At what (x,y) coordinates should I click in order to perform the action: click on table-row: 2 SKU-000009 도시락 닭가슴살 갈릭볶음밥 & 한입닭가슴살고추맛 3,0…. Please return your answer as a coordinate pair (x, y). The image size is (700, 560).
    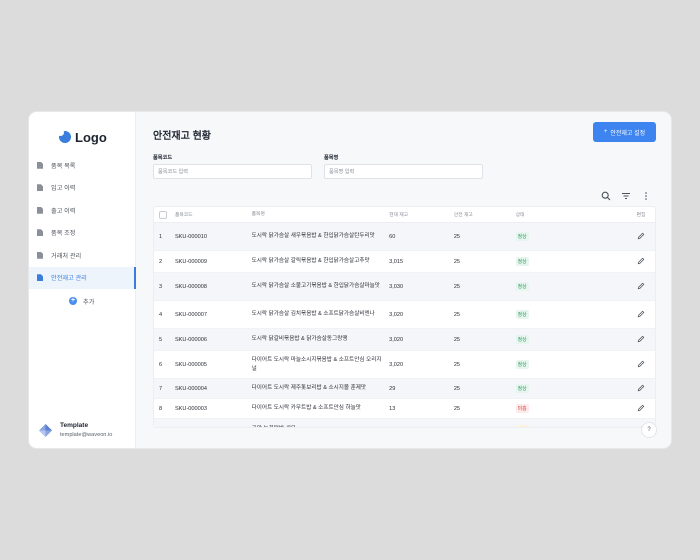
    Looking at the image, I should click on (404, 262).